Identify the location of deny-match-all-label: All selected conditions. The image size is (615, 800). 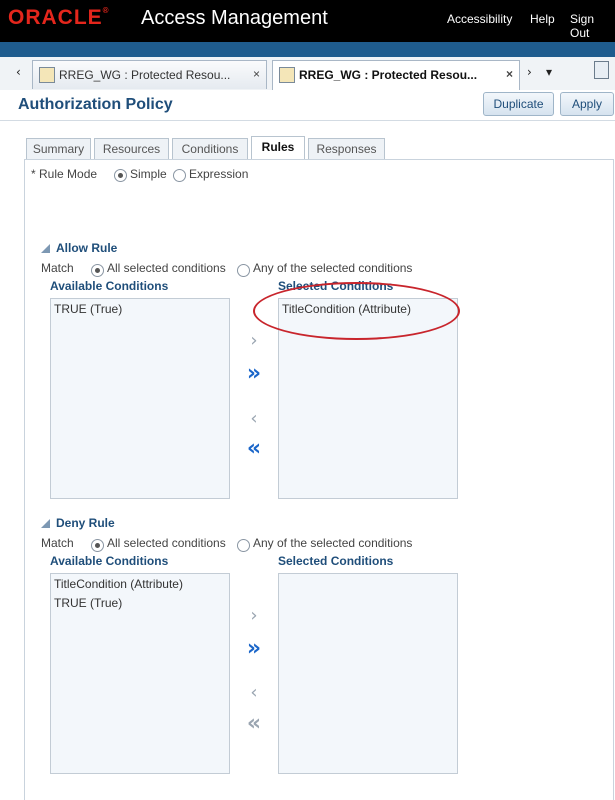
(166, 543).